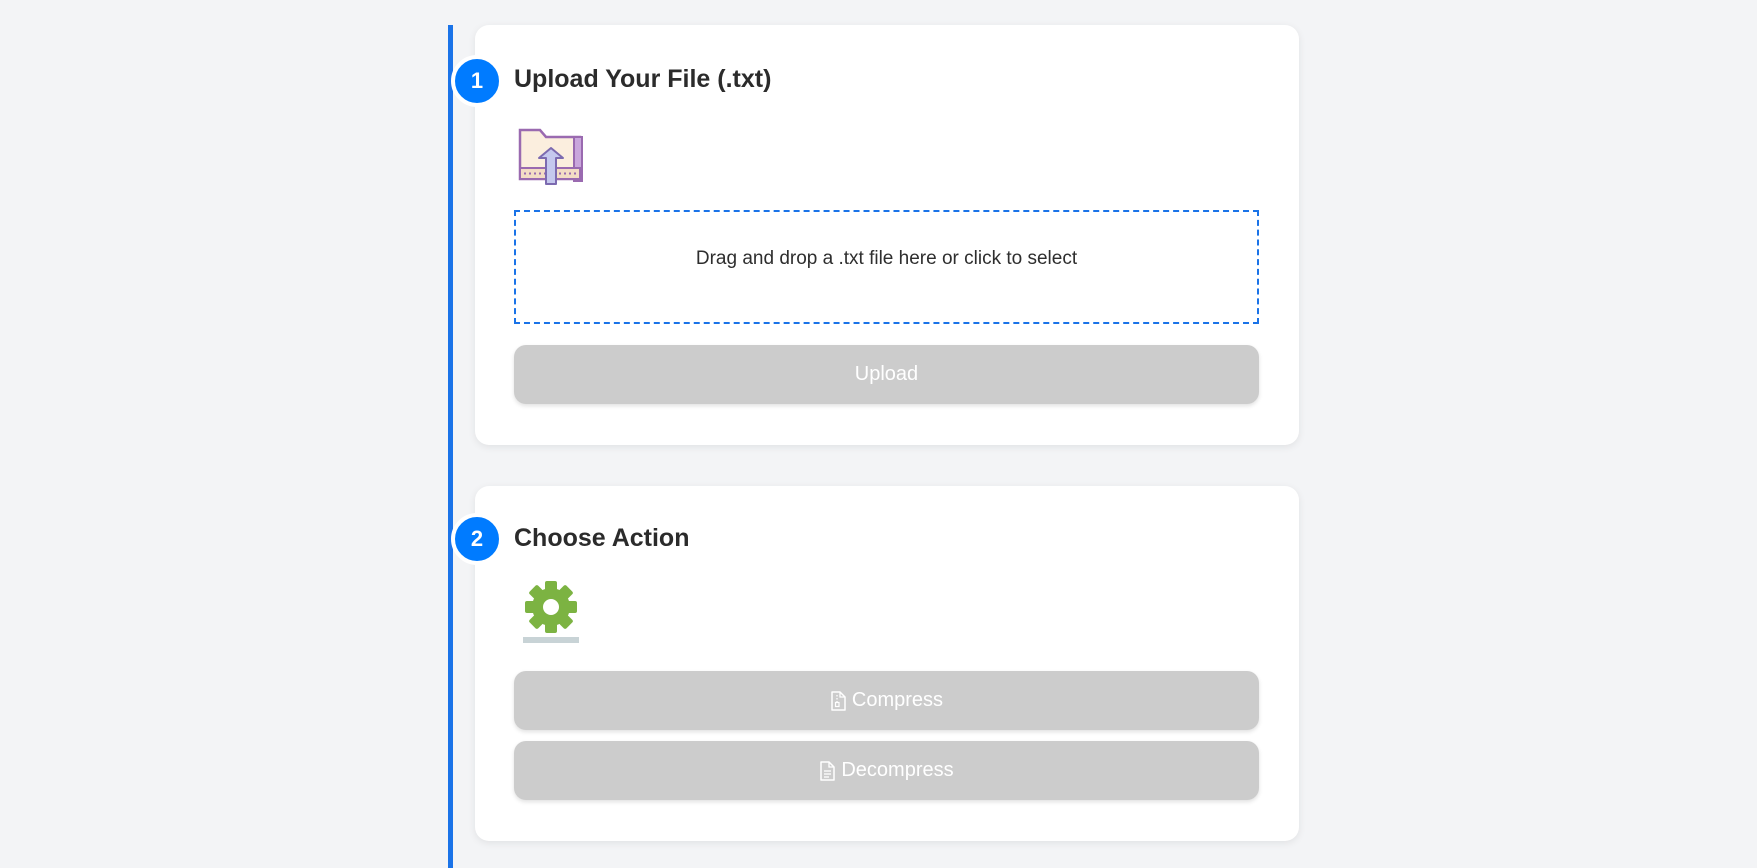 The image size is (1757, 868). I want to click on decompress-button: Decompress, so click(886, 770).